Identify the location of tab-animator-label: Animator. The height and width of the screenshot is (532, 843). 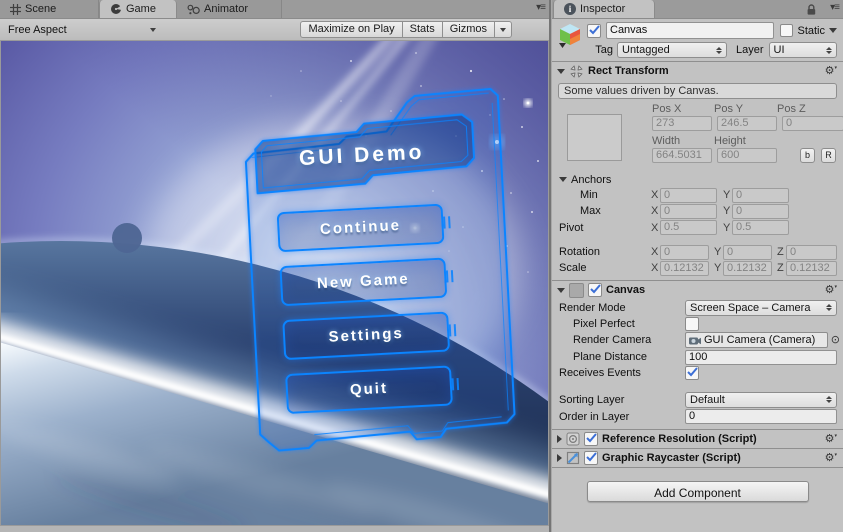
(226, 9).